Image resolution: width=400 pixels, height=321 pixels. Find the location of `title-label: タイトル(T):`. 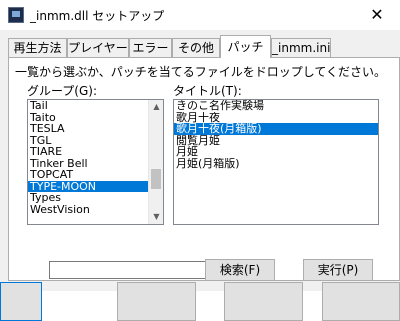

title-label: タイトル(T): is located at coordinates (207, 91).